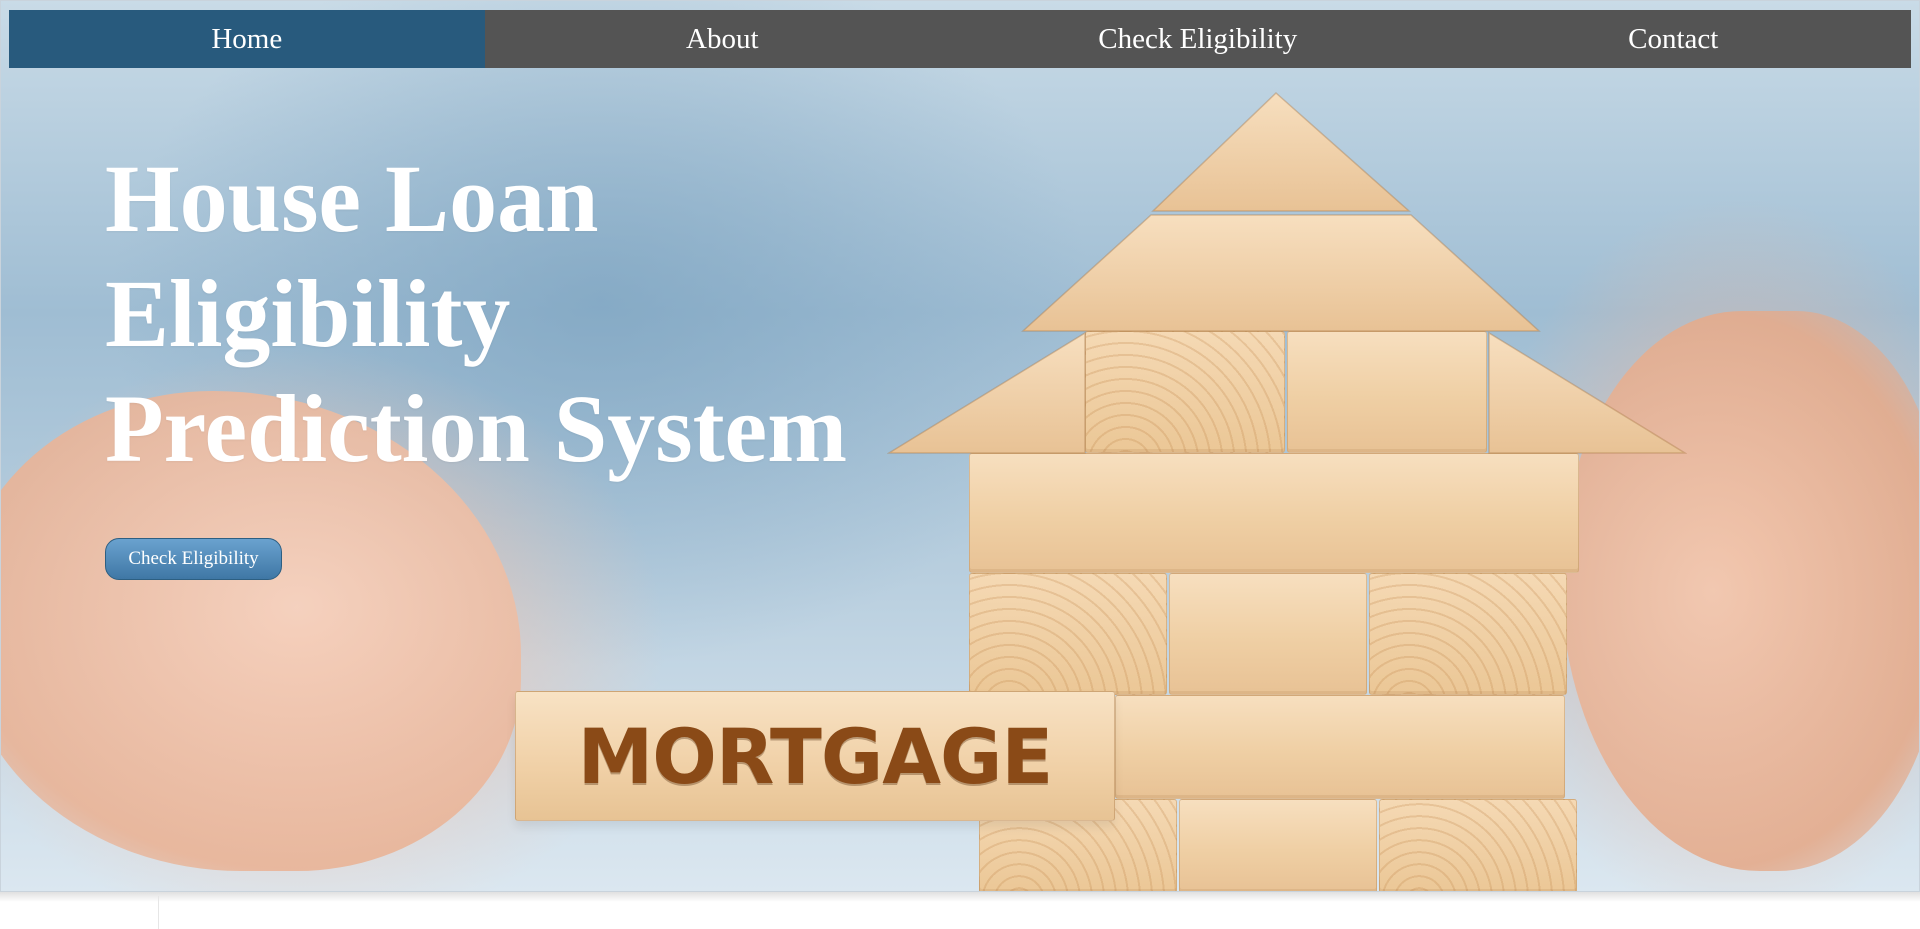  Describe the element at coordinates (476, 428) in the screenshot. I see `title-line: Prediction System` at that location.